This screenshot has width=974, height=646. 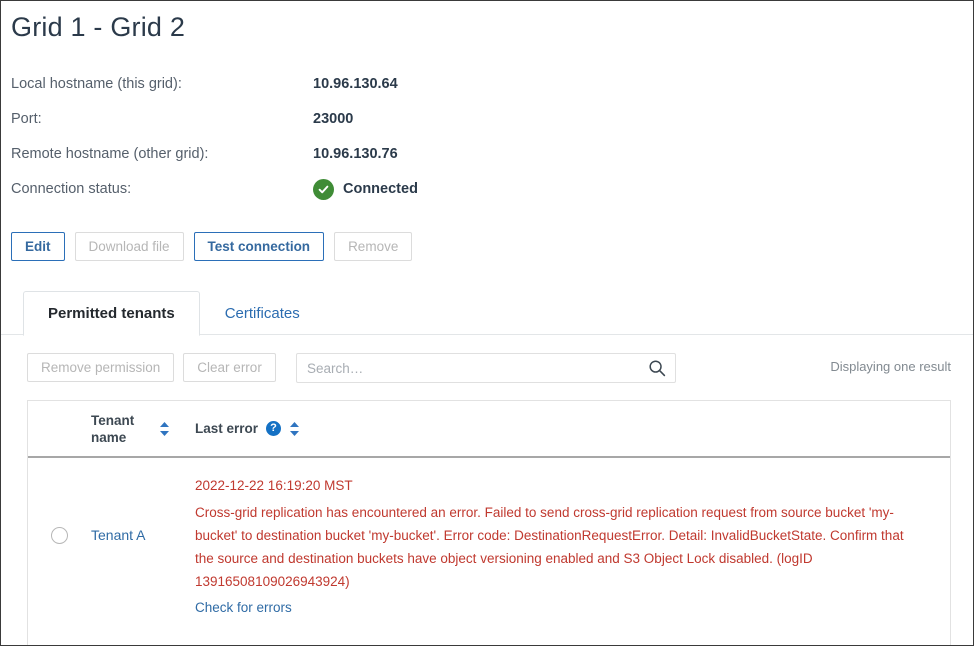 I want to click on tab-list: Permitted tenants Certificates, so click(x=174, y=313).